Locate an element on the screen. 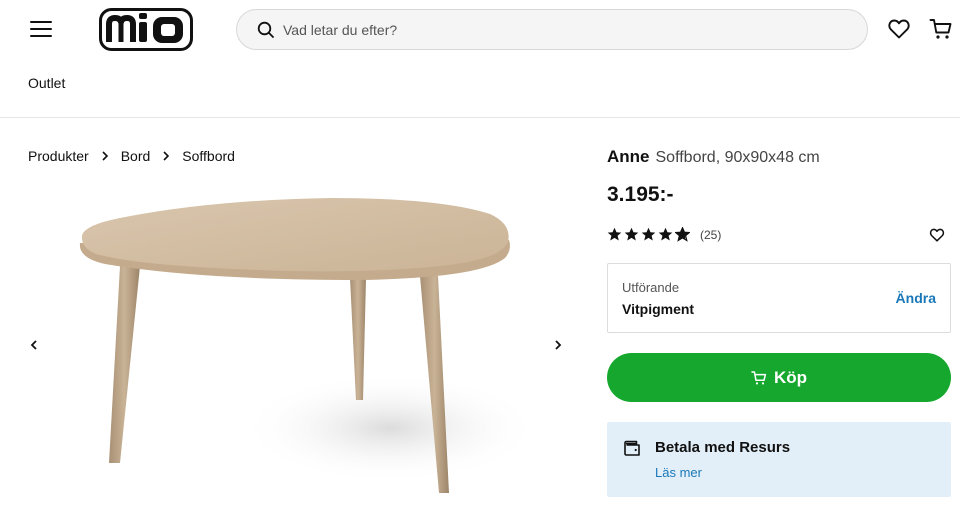 The image size is (960, 520). add-to-wishlist-heart-icon is located at coordinates (937, 235).